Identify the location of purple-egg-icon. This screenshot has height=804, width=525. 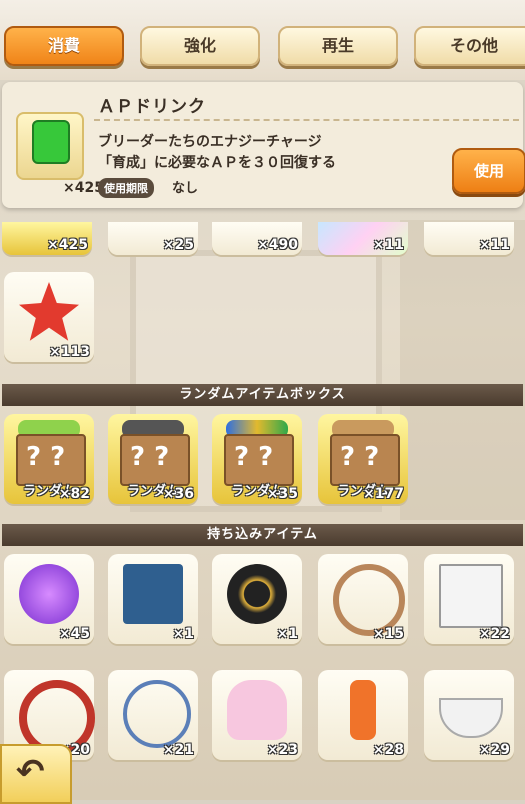
(49, 594).